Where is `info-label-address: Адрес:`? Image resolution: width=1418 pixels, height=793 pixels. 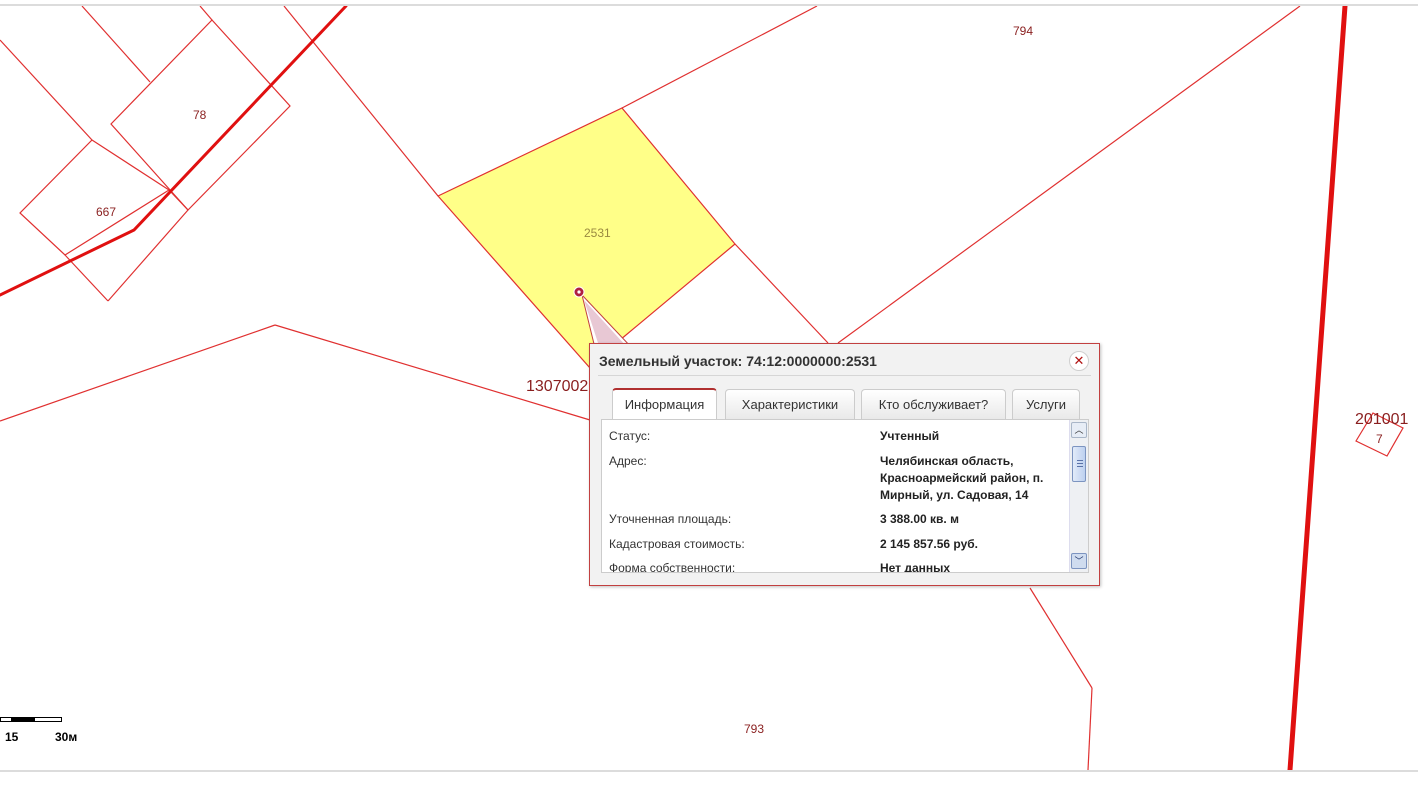
info-label-address: Адрес: is located at coordinates (628, 461).